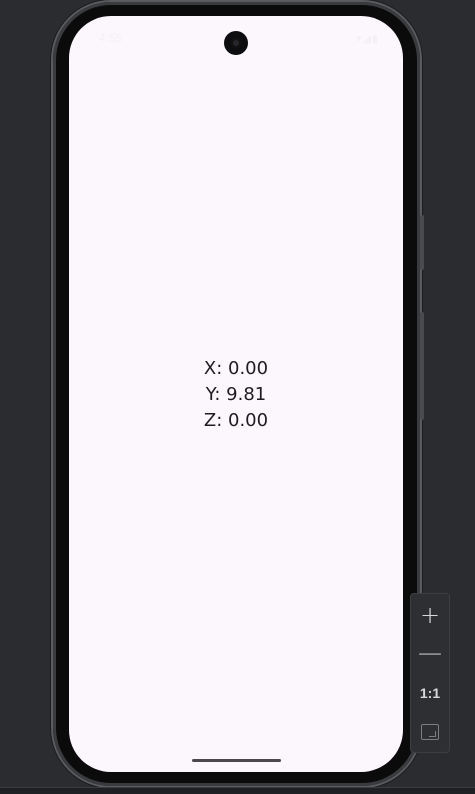 The height and width of the screenshot is (794, 475). What do you see at coordinates (236, 760) in the screenshot?
I see `home-indicator` at bounding box center [236, 760].